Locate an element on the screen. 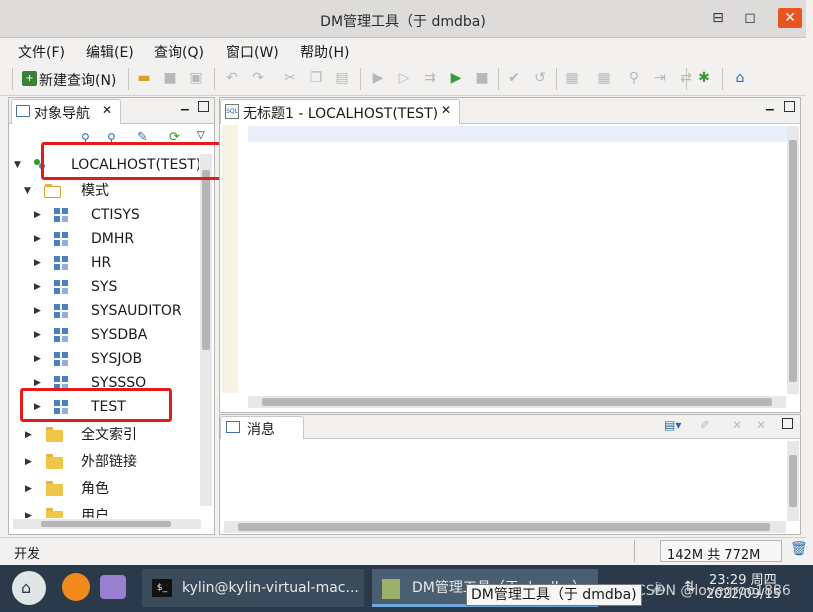  home-icon: ⌂ is located at coordinates (740, 78).